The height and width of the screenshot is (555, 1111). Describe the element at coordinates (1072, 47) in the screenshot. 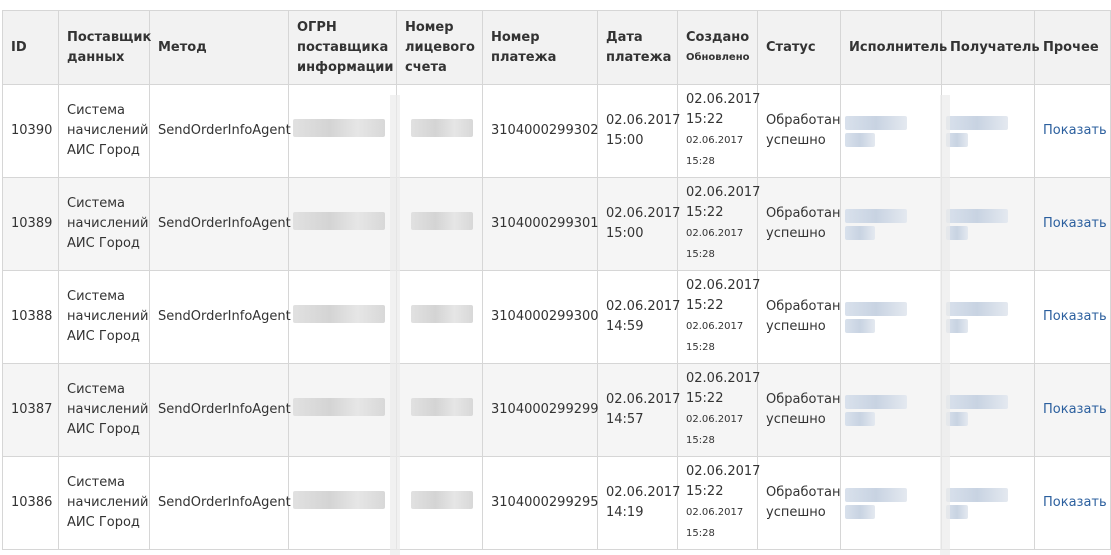

I see `col-header-other: Прочее` at that location.